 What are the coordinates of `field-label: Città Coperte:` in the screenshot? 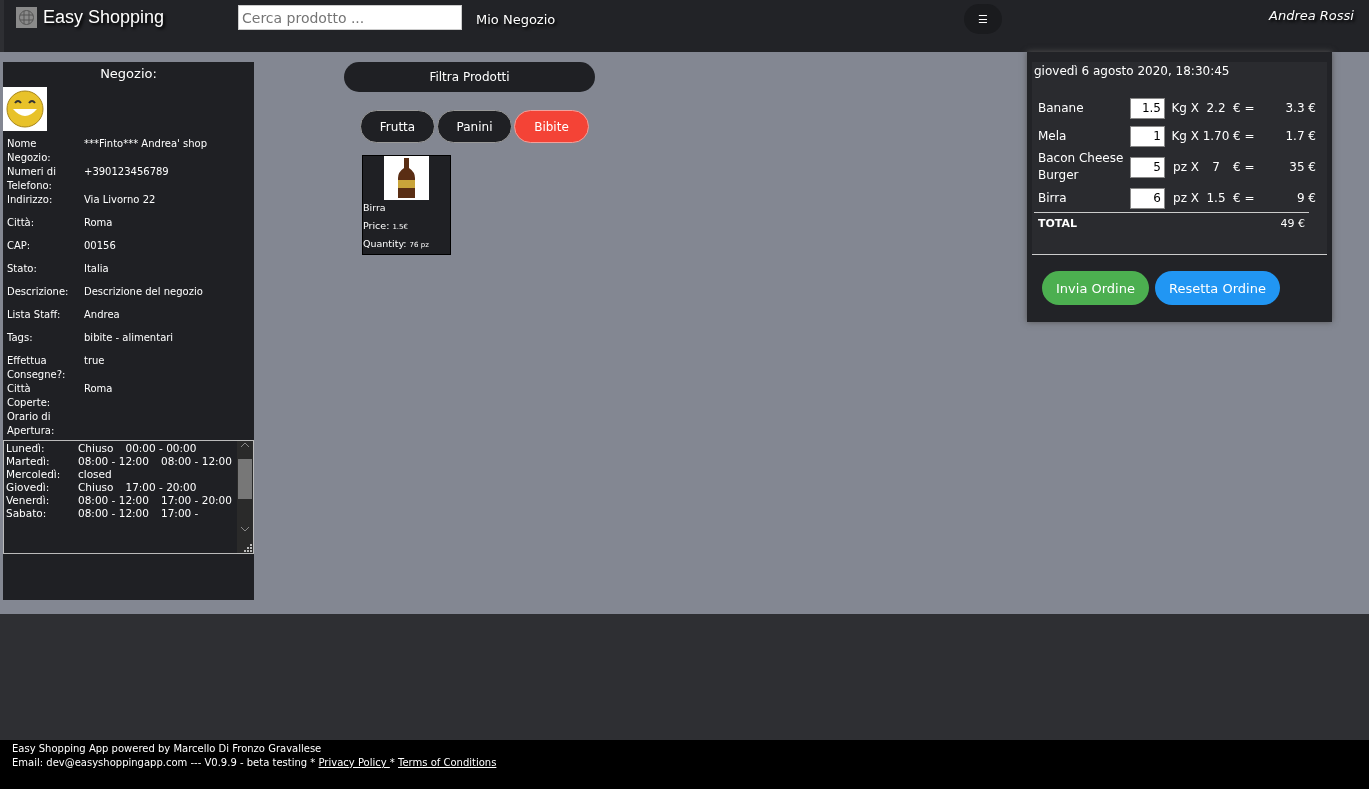 It's located at (29, 396).